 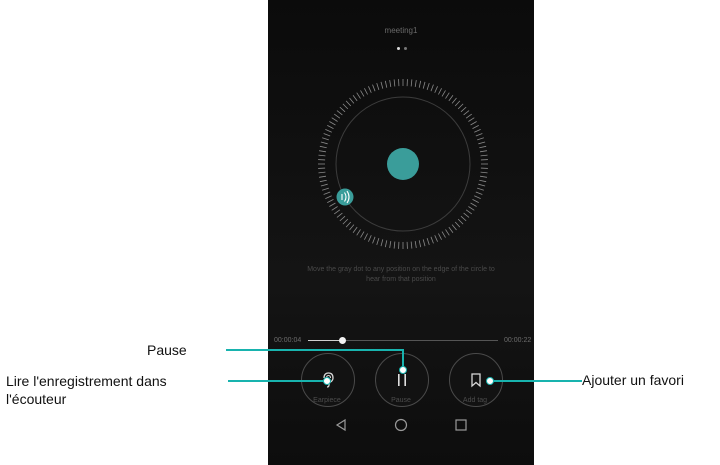 What do you see at coordinates (536, 381) in the screenshot?
I see `callout-favorite-line` at bounding box center [536, 381].